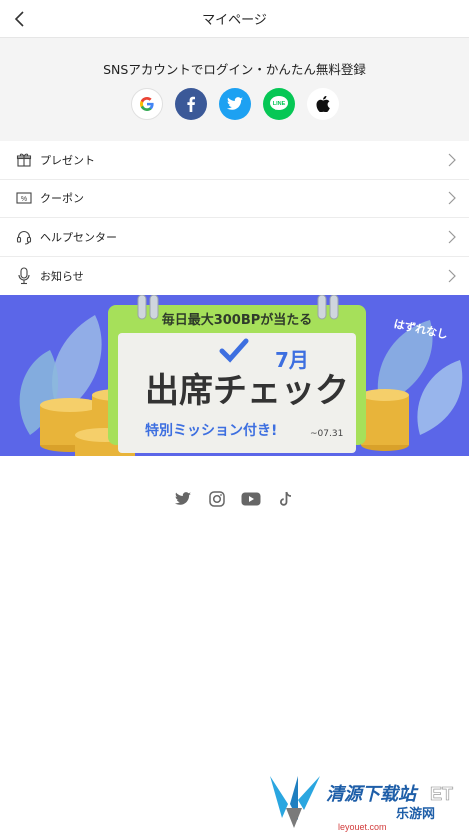 Image resolution: width=469 pixels, height=833 pixels. I want to click on tiktok-link, so click(286, 499).